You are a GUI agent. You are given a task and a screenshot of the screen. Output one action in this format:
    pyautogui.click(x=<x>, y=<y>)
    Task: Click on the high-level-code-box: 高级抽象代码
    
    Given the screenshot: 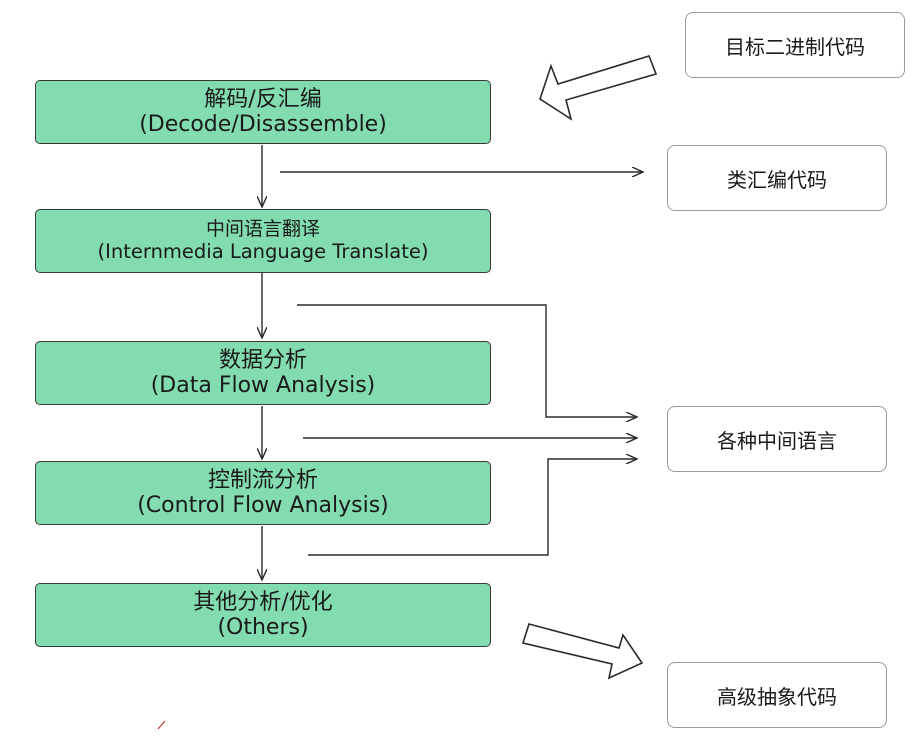 What is the action you would take?
    pyautogui.click(x=777, y=695)
    